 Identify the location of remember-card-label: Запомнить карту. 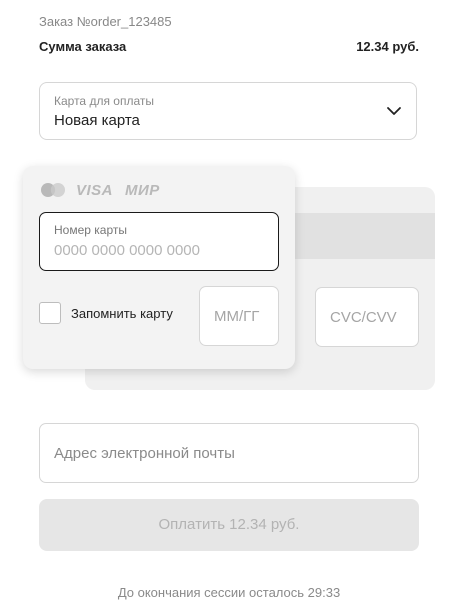
(122, 313).